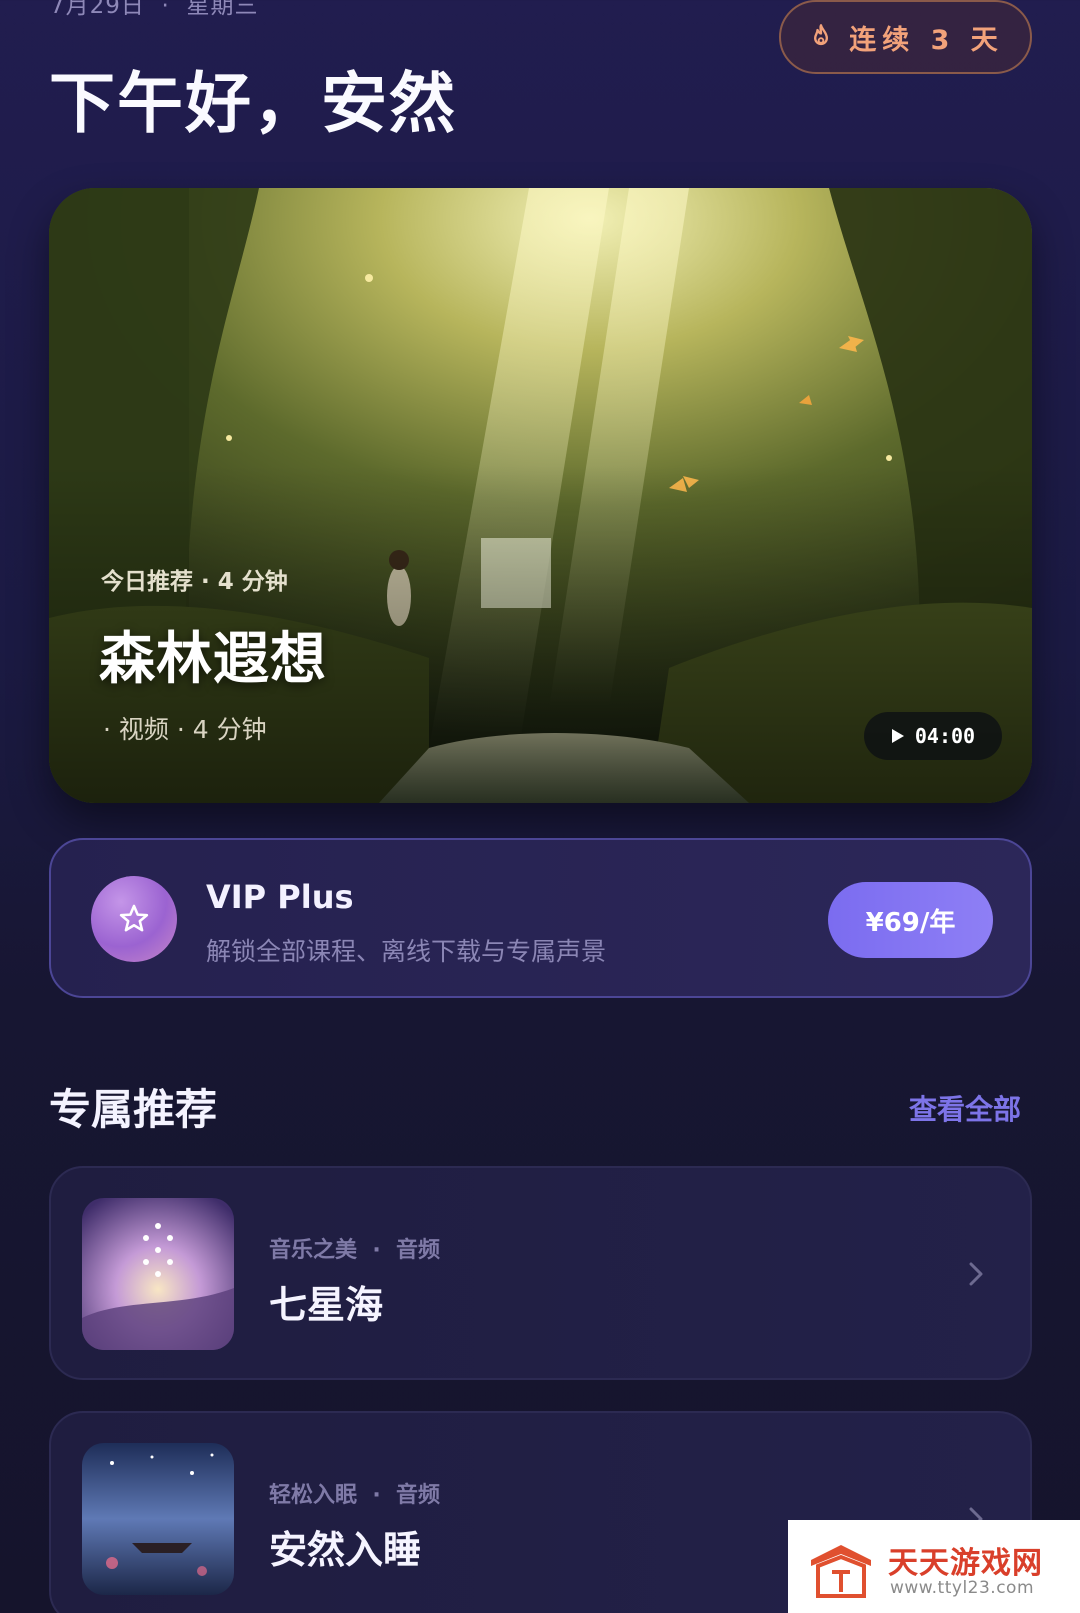 This screenshot has width=1080, height=1613. I want to click on watermark-logo: 天天游戏网 www.ttyl23.com, so click(934, 1566).